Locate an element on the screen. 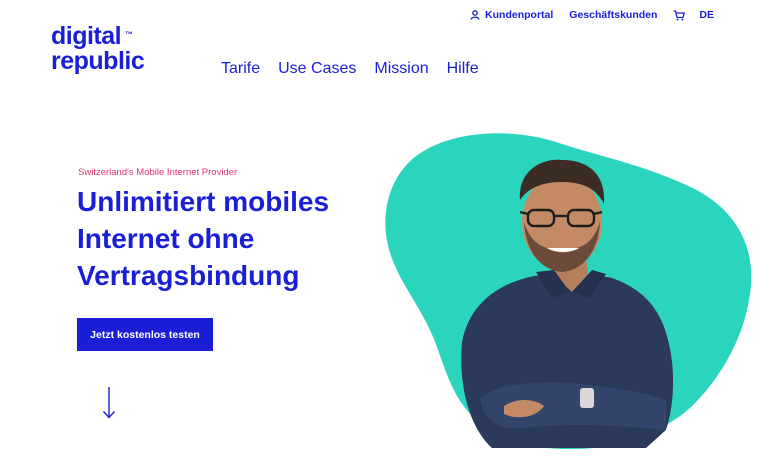 The image size is (770, 470). cart-icon is located at coordinates (679, 14).